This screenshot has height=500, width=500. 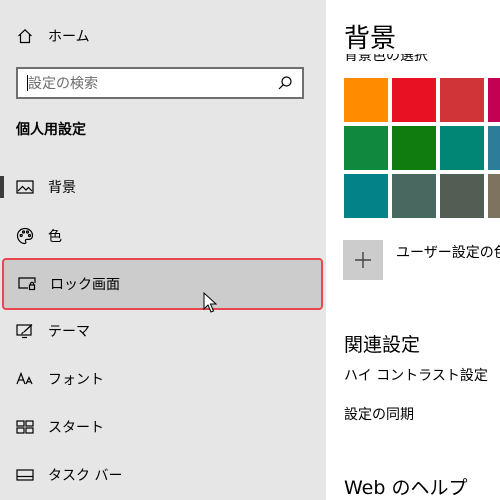 I want to click on sidebar-item-label: ロック画面, so click(x=85, y=285).